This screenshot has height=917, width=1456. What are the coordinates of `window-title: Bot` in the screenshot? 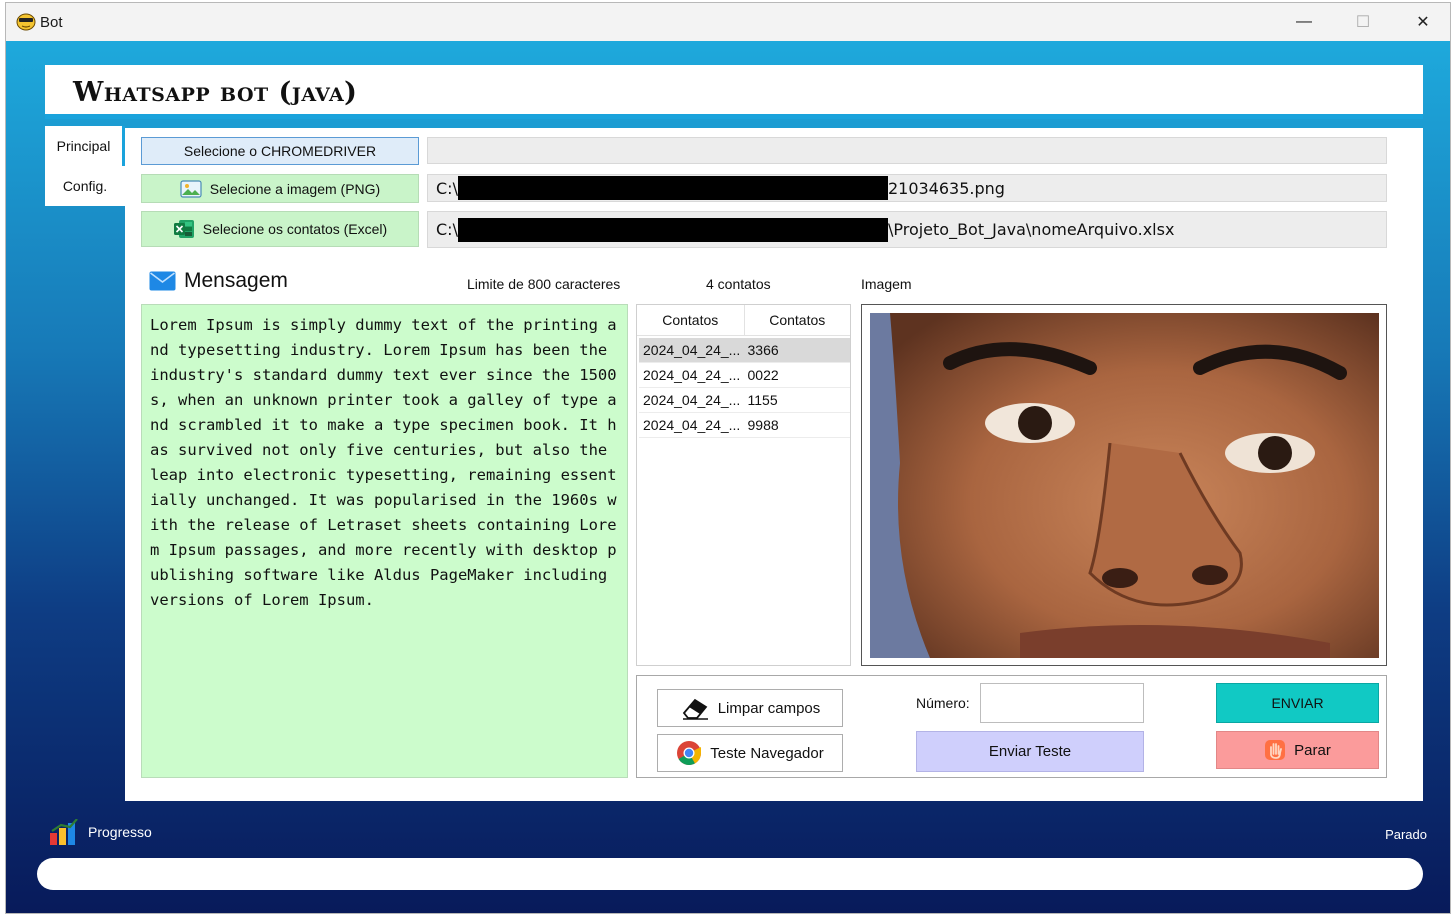 It's located at (51, 22).